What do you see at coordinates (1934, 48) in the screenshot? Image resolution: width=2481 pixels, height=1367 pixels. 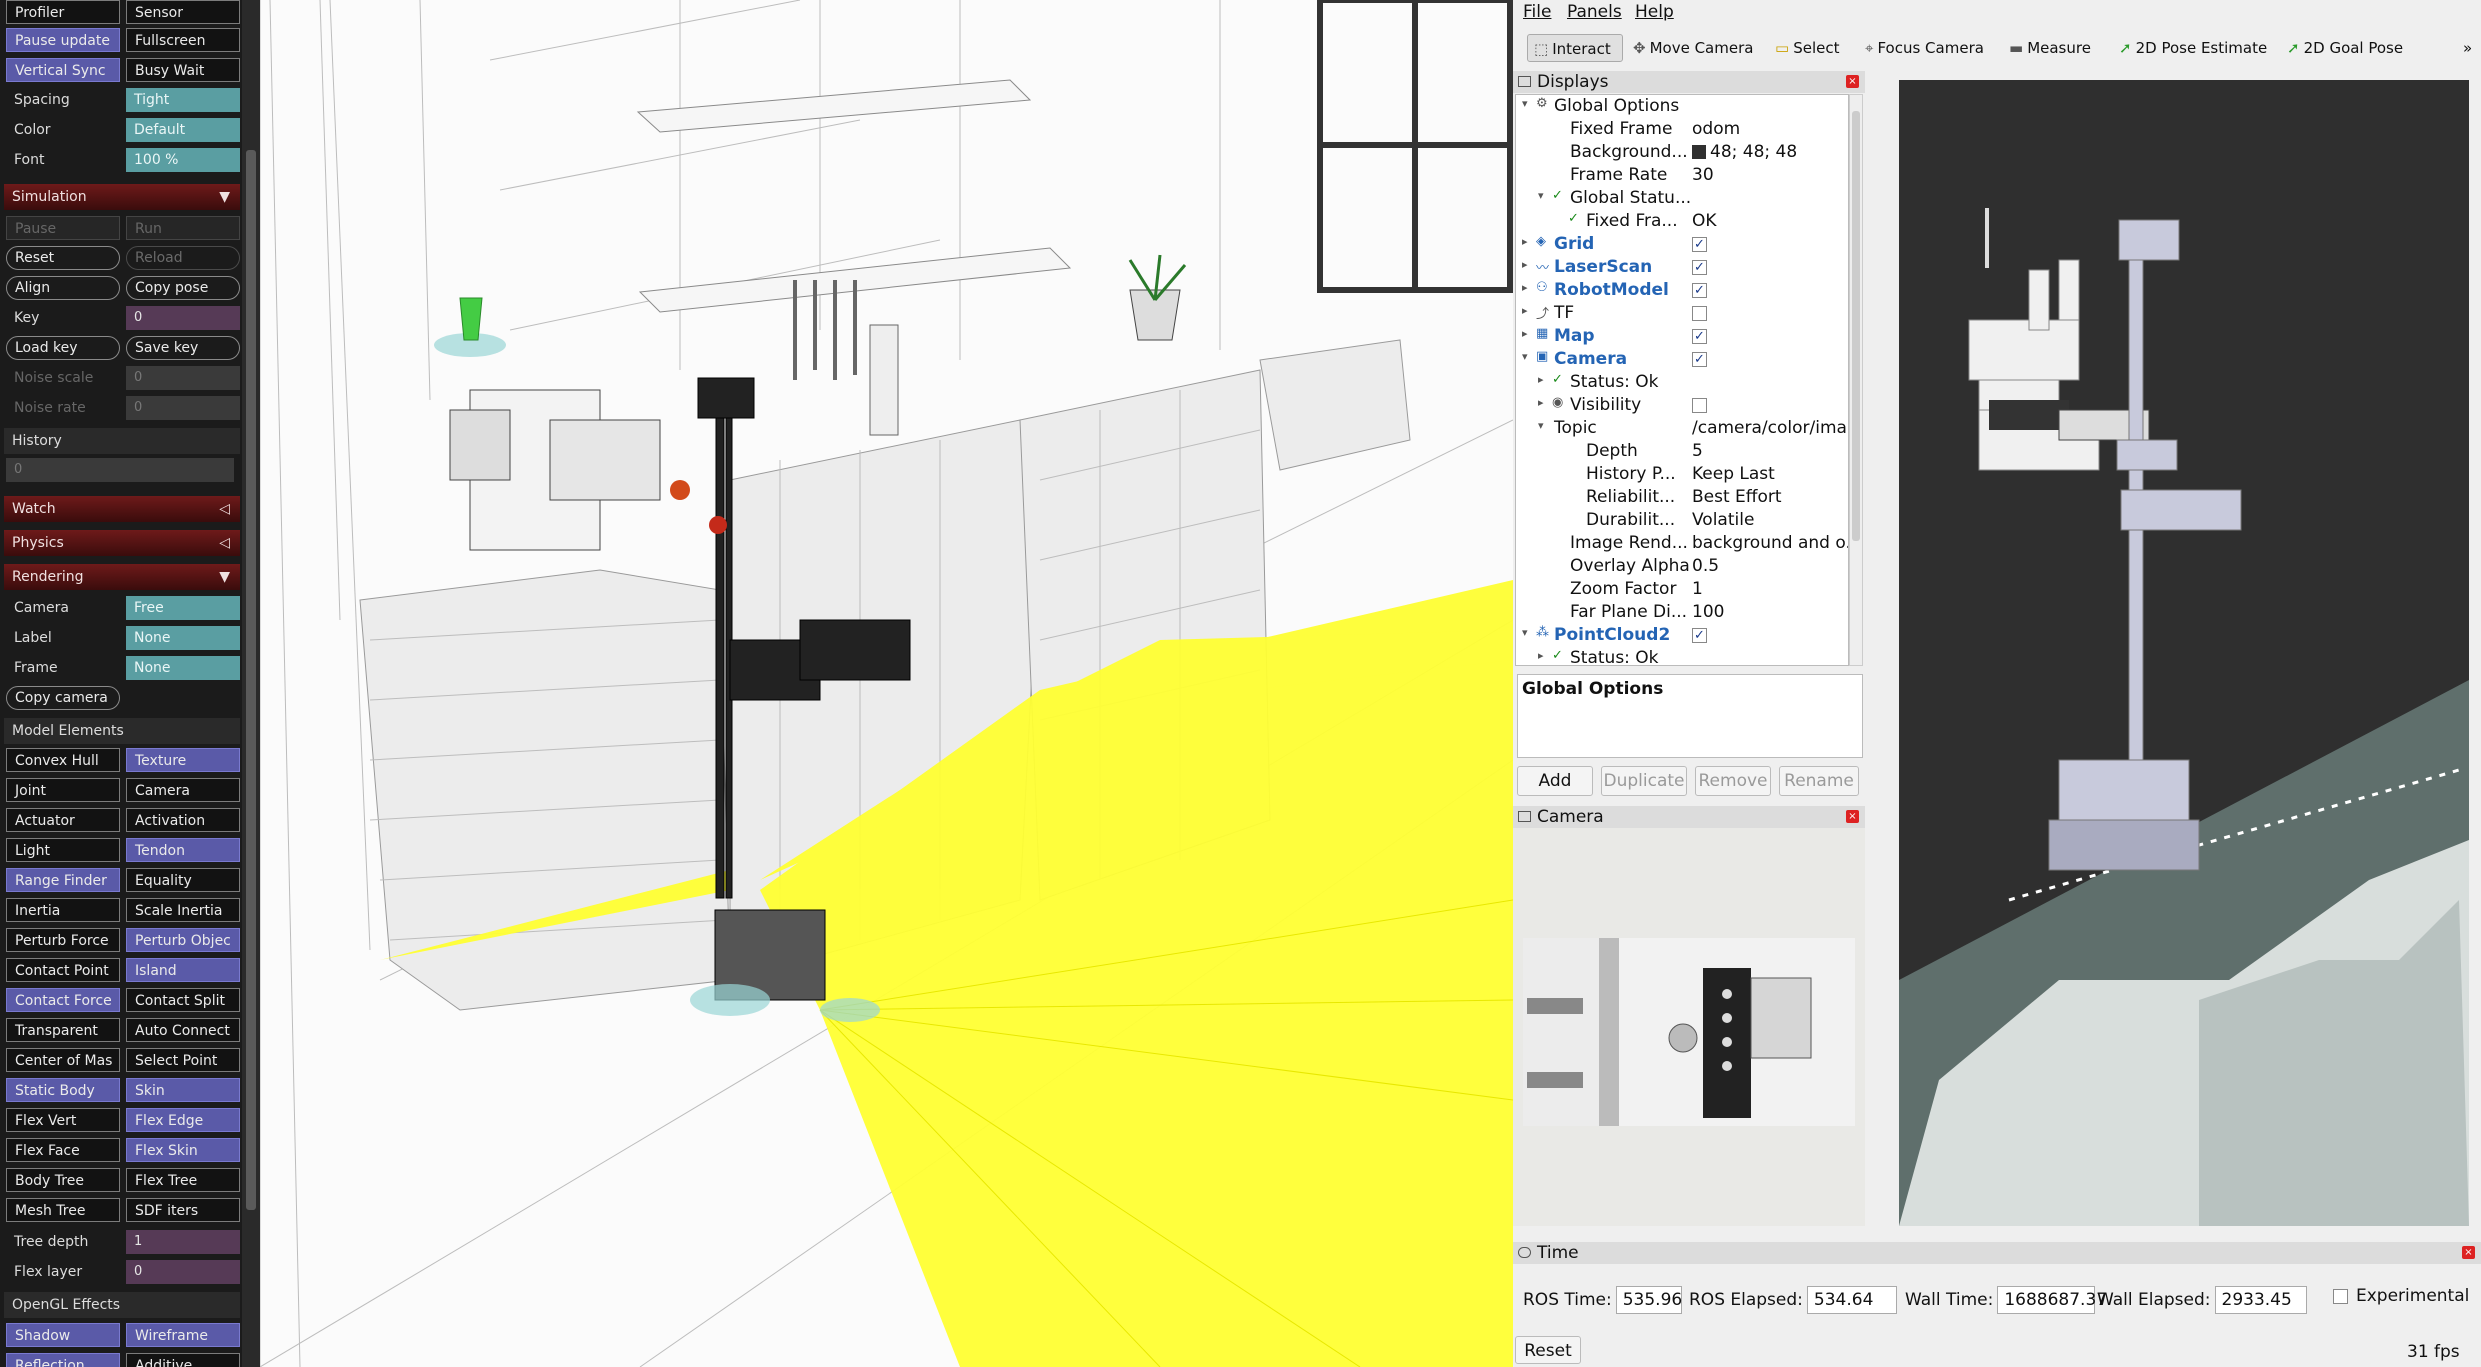 I see `focus-camera-tool: ⌖ Focus Camera` at bounding box center [1934, 48].